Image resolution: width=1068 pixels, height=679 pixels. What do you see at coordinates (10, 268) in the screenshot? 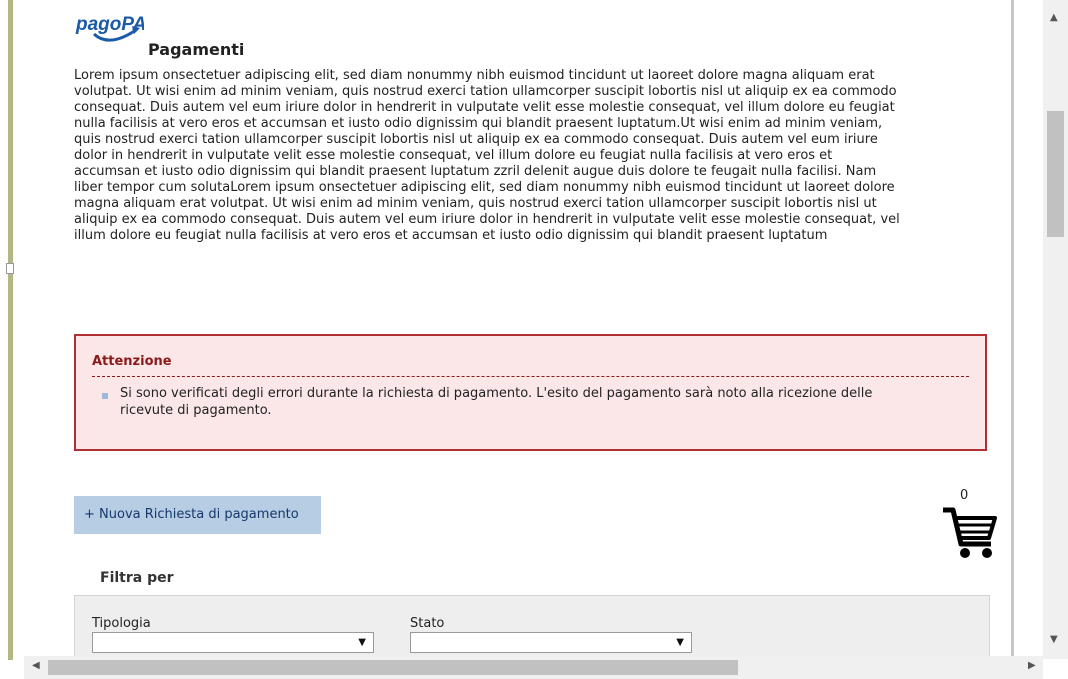
I see `resize-handle` at bounding box center [10, 268].